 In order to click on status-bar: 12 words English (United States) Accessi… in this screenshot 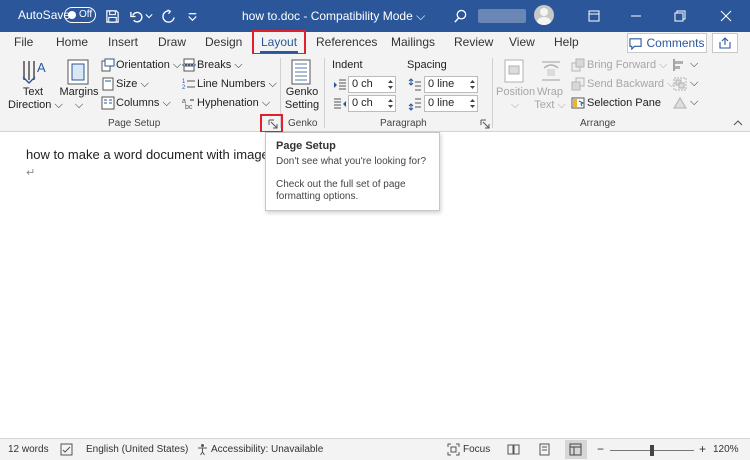, I will do `click(375, 449)`.